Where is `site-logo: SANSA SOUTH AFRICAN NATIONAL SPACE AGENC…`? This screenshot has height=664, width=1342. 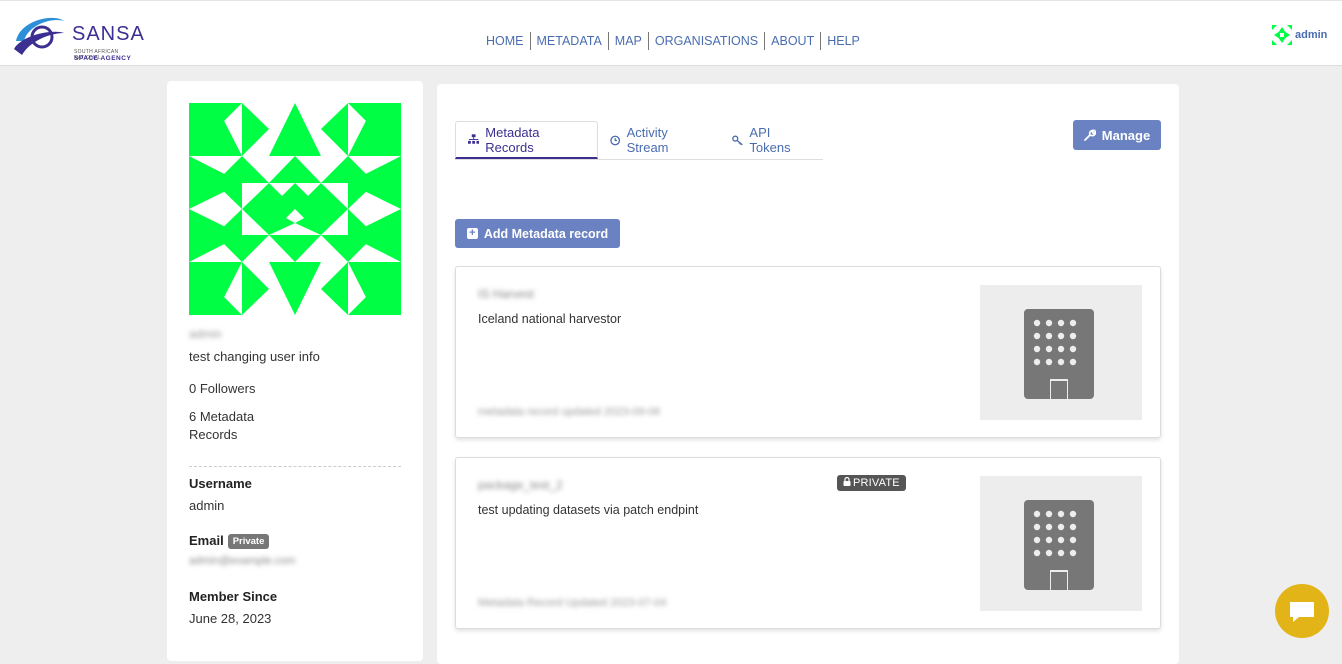 site-logo: SANSA SOUTH AFRICAN NATIONAL SPACE AGENC… is located at coordinates (78, 36).